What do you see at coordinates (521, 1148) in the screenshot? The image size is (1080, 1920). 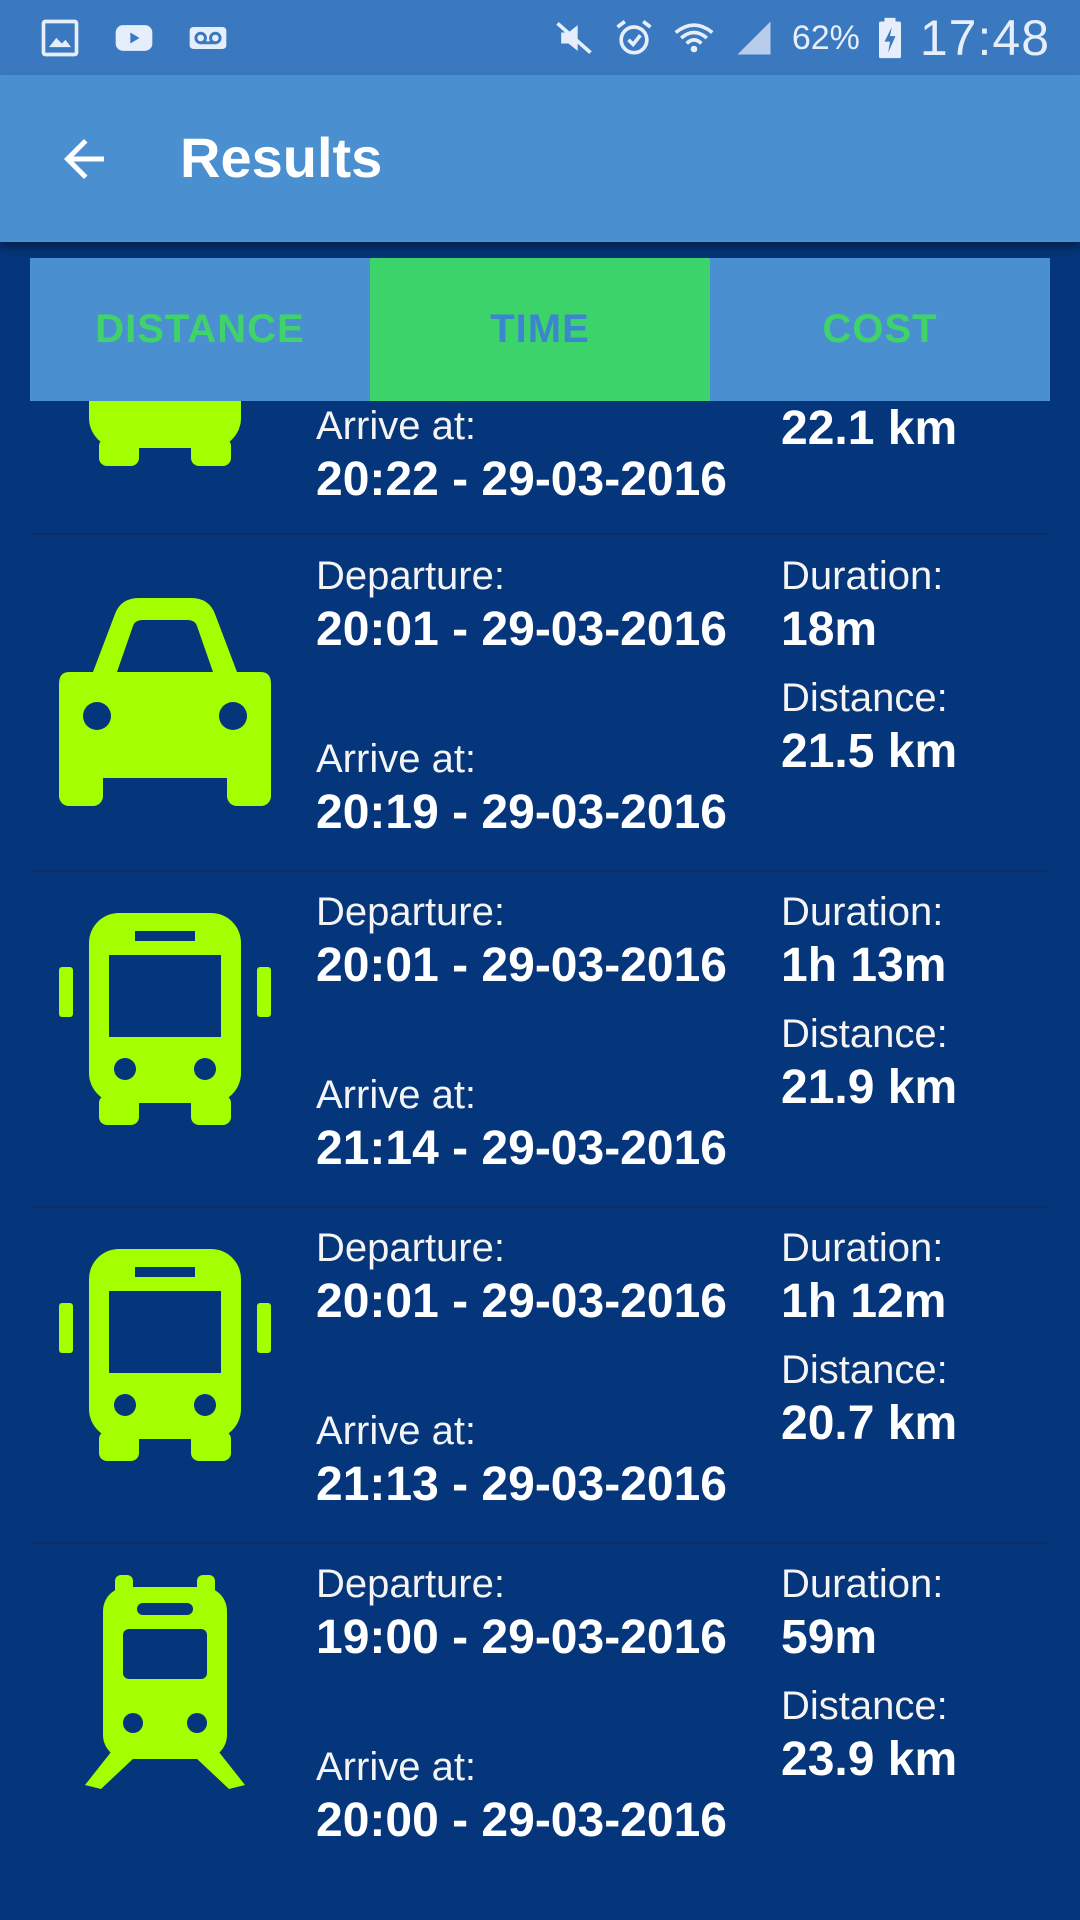 I see `arrive-value: 21:14 - 29-03-2016` at bounding box center [521, 1148].